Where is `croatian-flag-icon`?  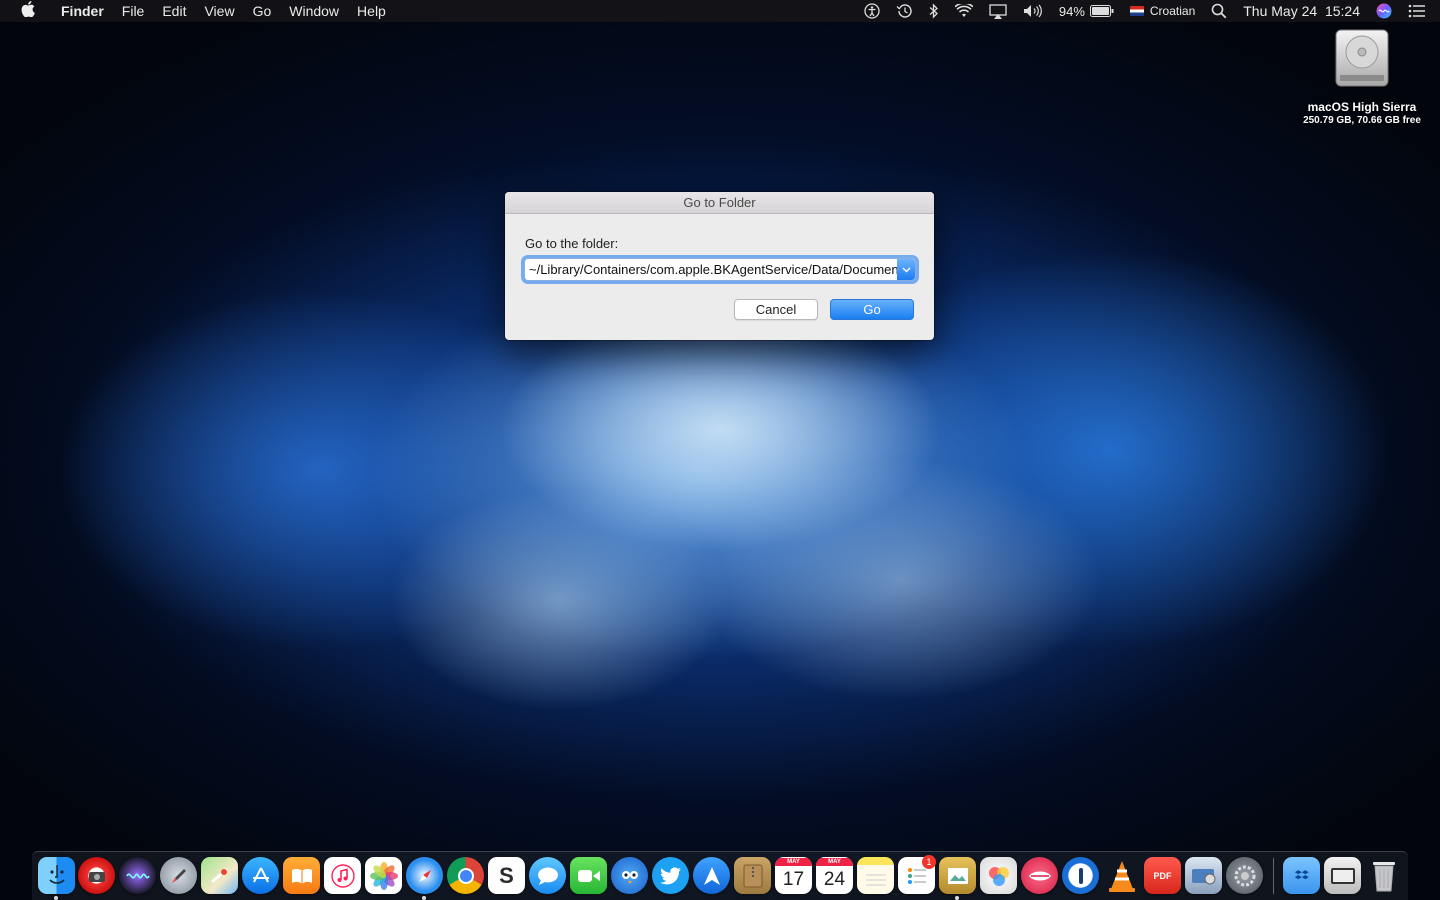 croatian-flag-icon is located at coordinates (1136, 11).